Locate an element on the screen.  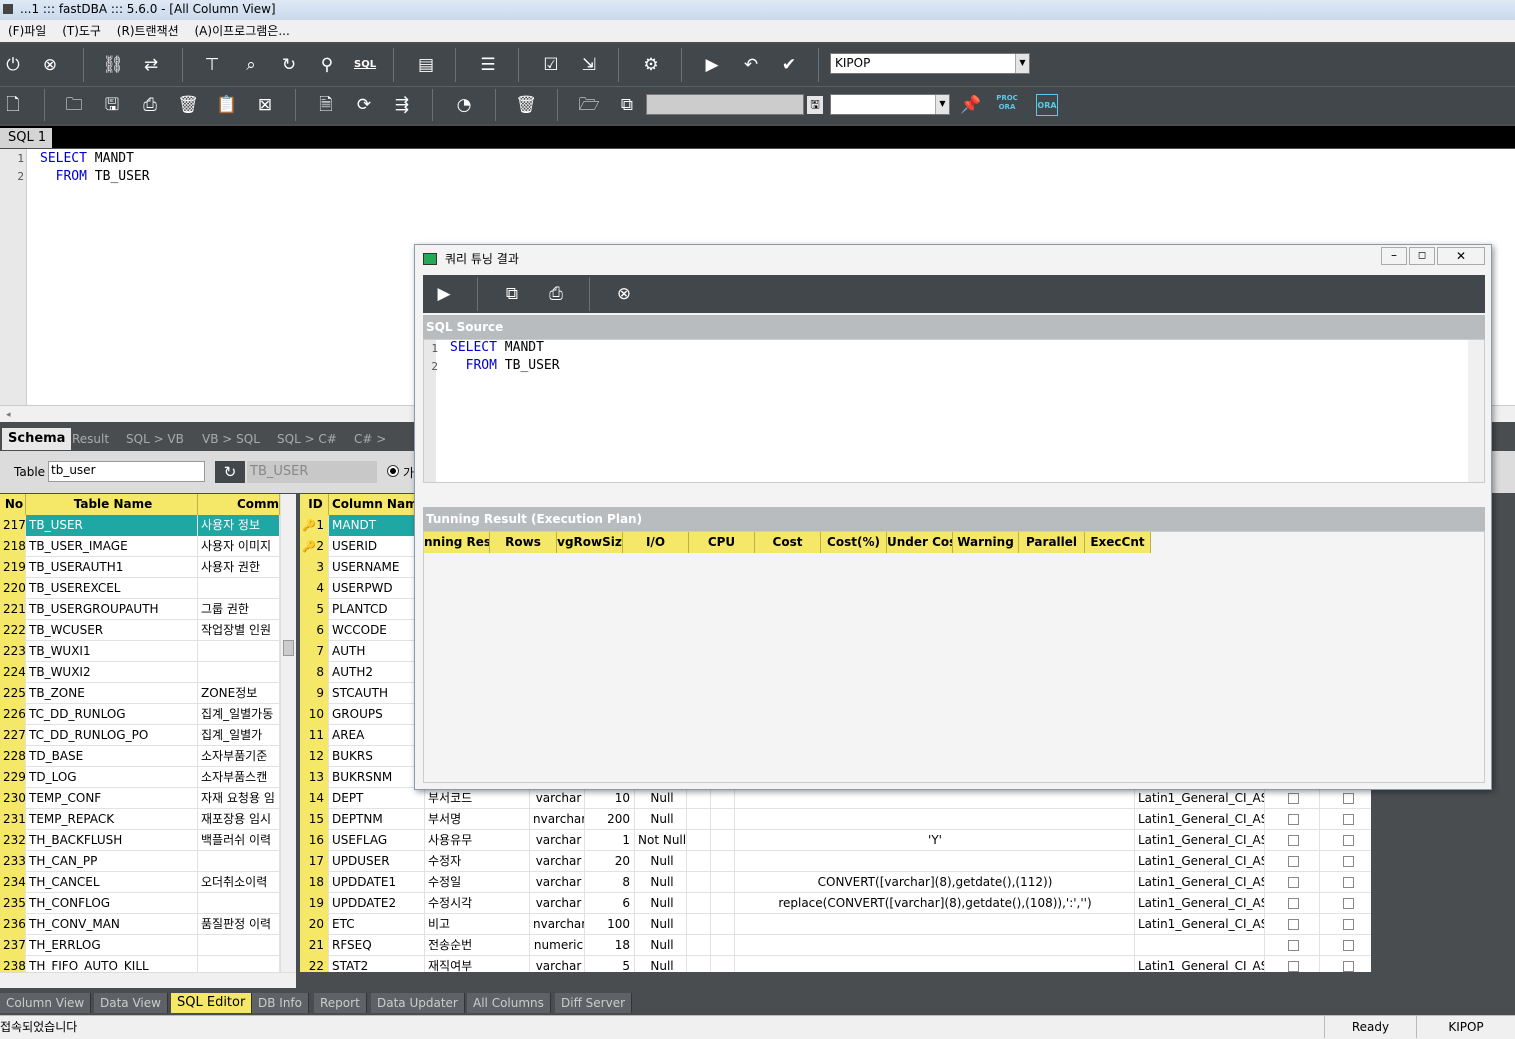
menu-tools: (T)도구 is located at coordinates (81, 31).